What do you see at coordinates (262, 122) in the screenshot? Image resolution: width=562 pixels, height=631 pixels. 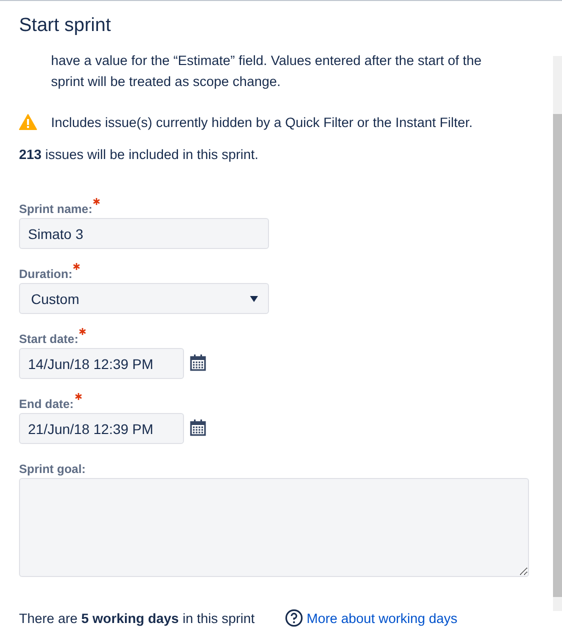 I see `warning-text: Includes issue(s) currently hidden by a Quick Filter or the Instant Filter.` at bounding box center [262, 122].